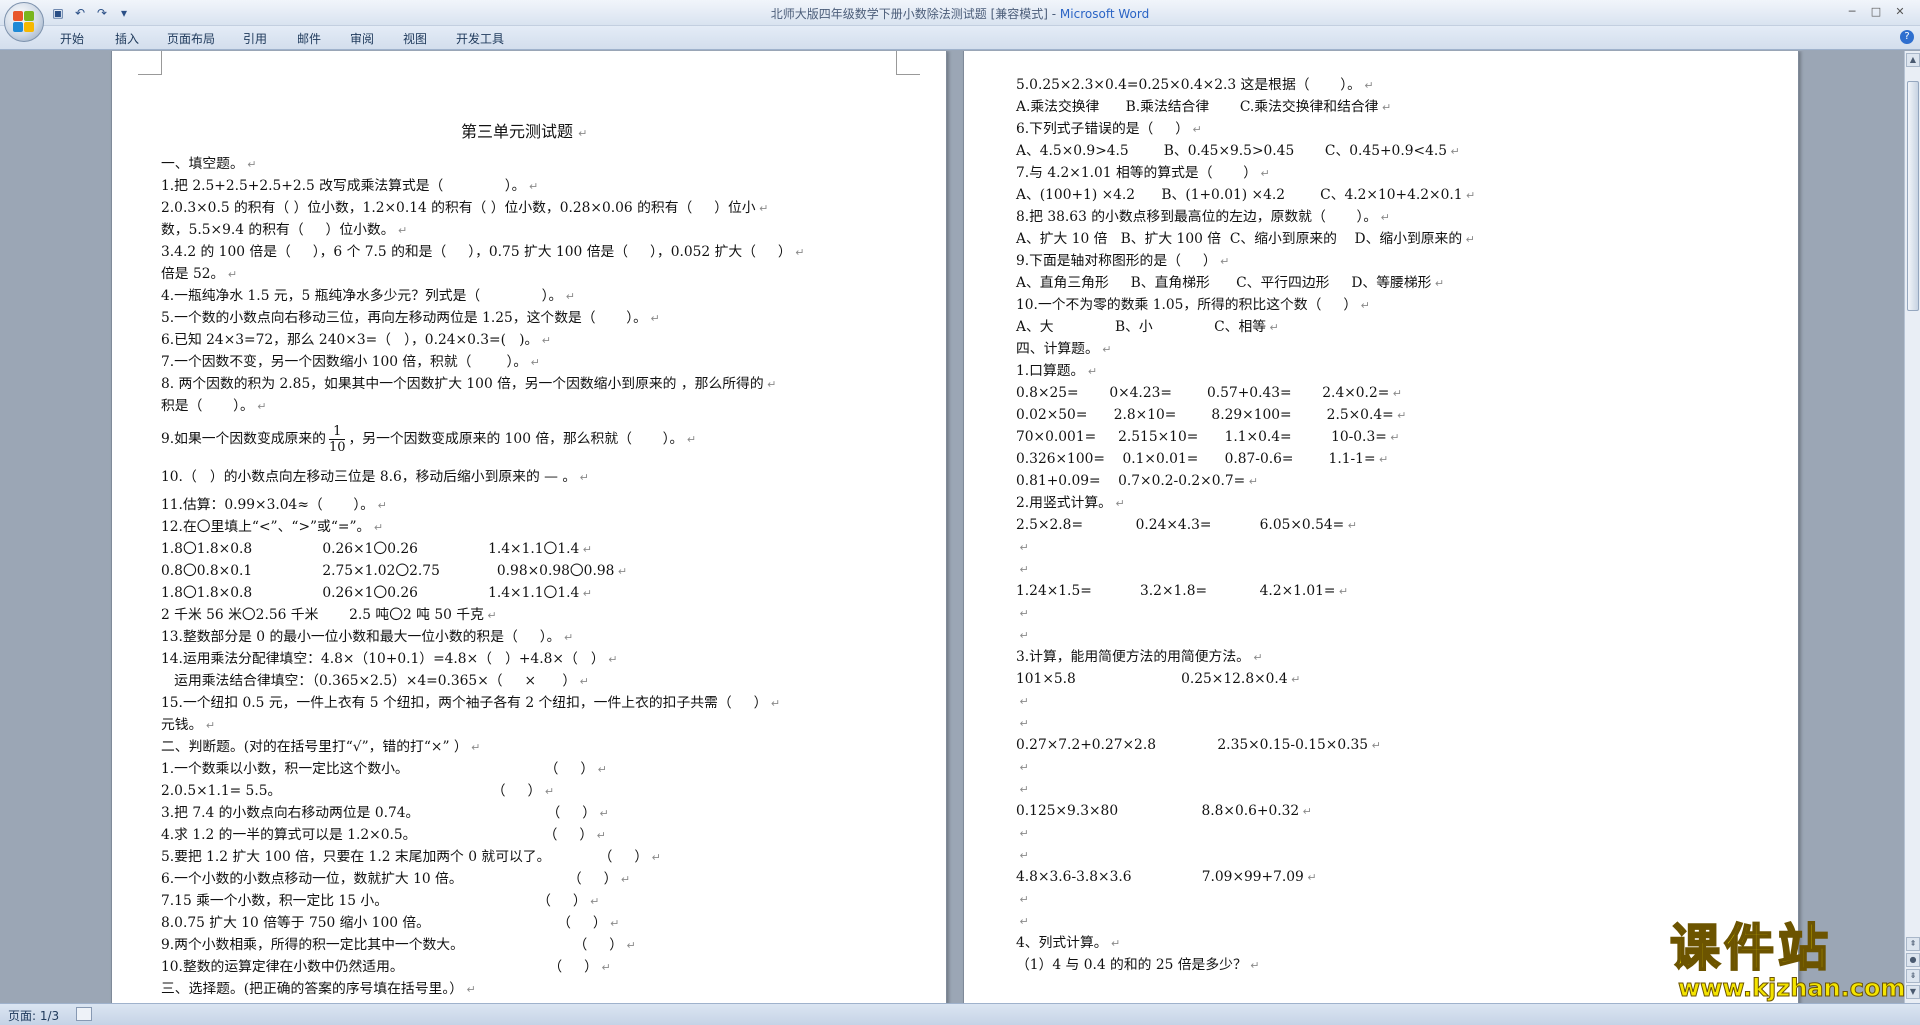  What do you see at coordinates (350, 340) in the screenshot?
I see `line-text: 6.已知 24×3=72，那么 240×3=（ ），0.24×0.3=( )。` at bounding box center [350, 340].